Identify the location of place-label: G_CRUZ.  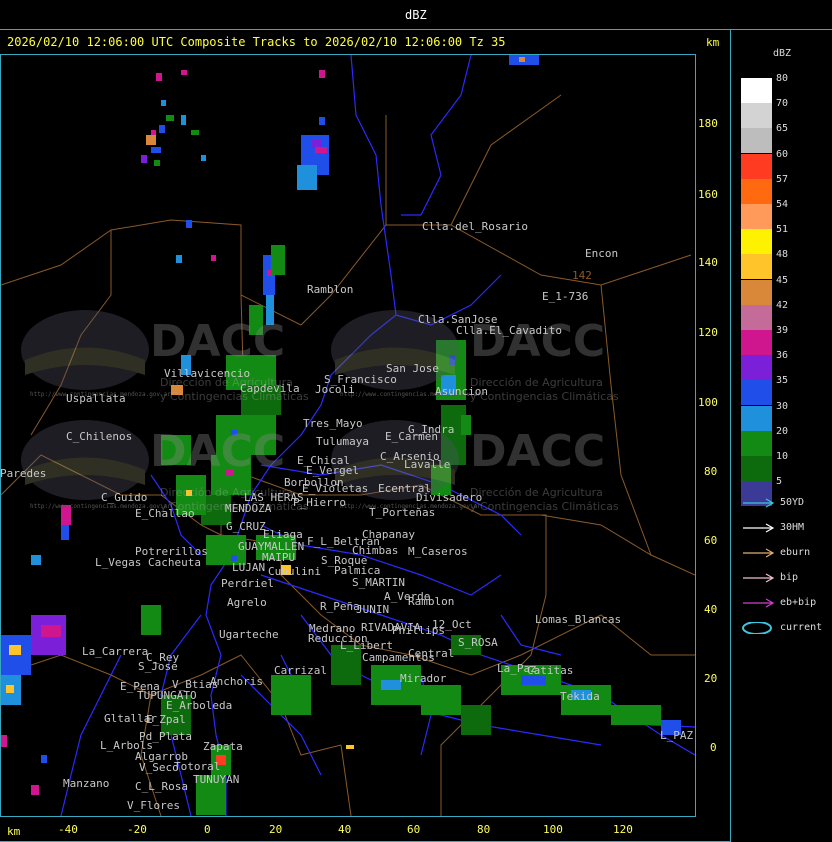
(246, 526).